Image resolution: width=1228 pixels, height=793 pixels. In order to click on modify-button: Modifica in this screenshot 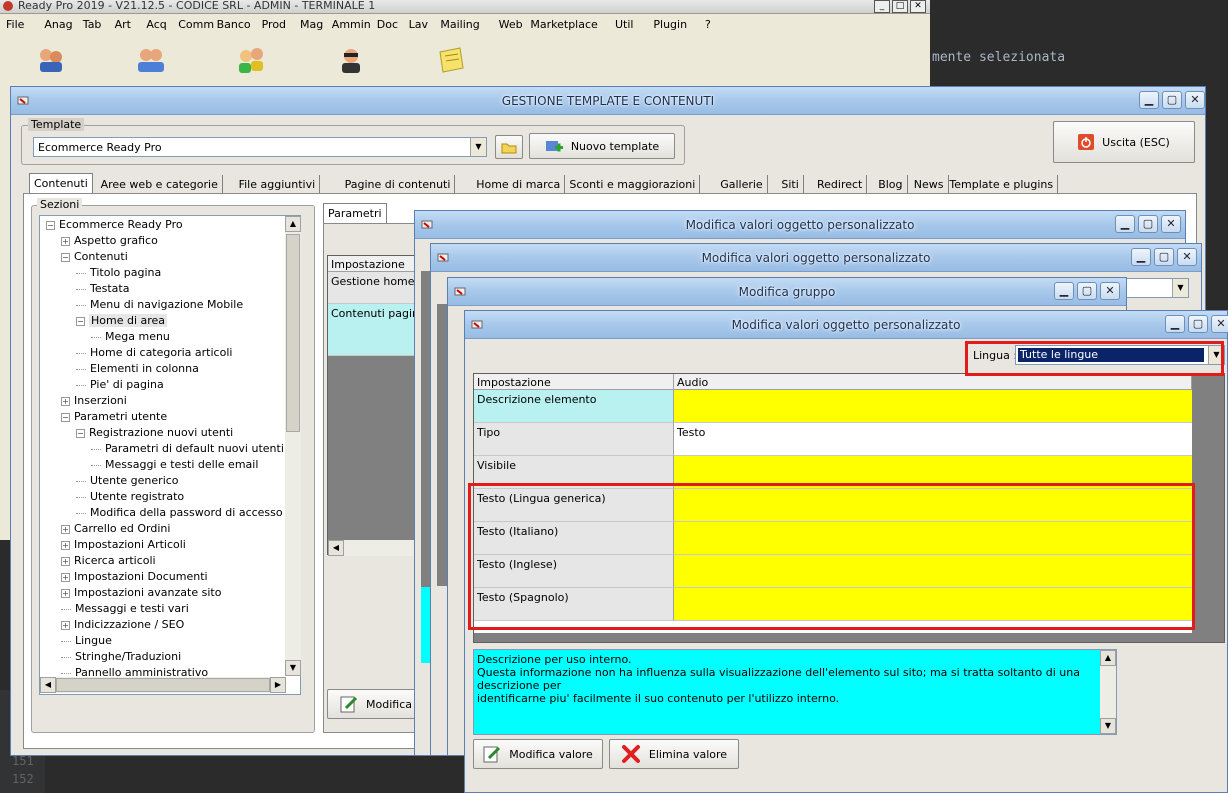, I will do `click(376, 704)`.